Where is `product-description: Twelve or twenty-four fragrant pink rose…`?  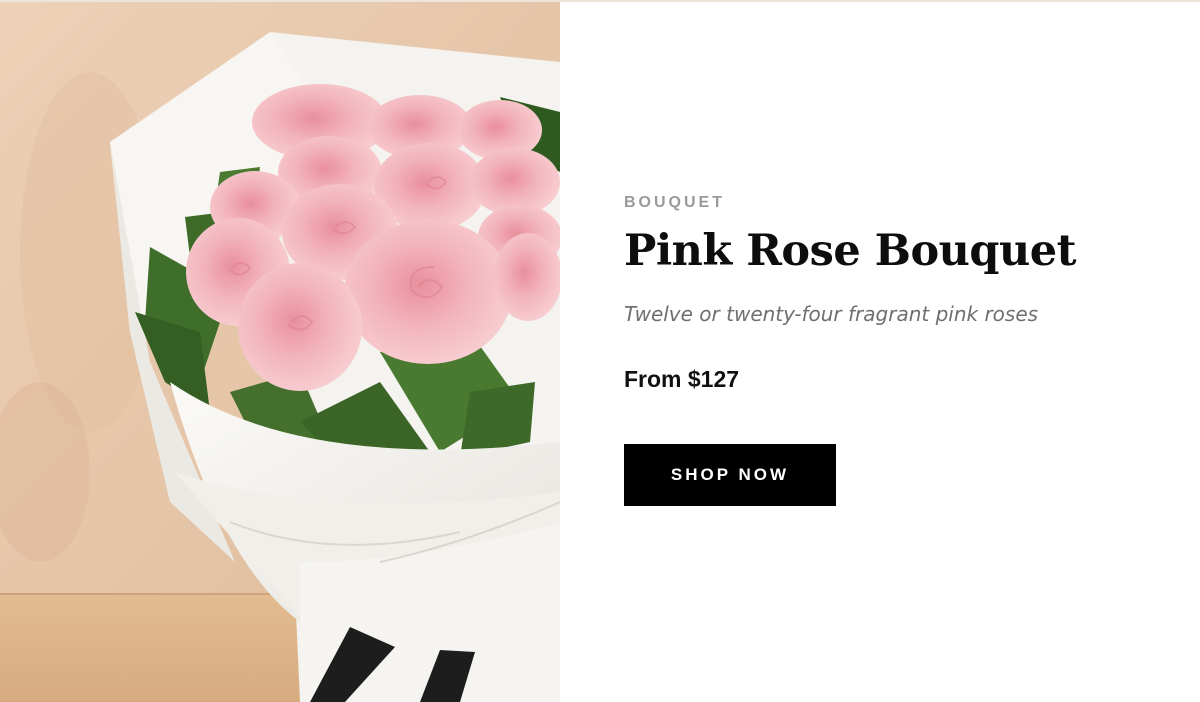 product-description: Twelve or twenty-four fragrant pink rose… is located at coordinates (831, 314).